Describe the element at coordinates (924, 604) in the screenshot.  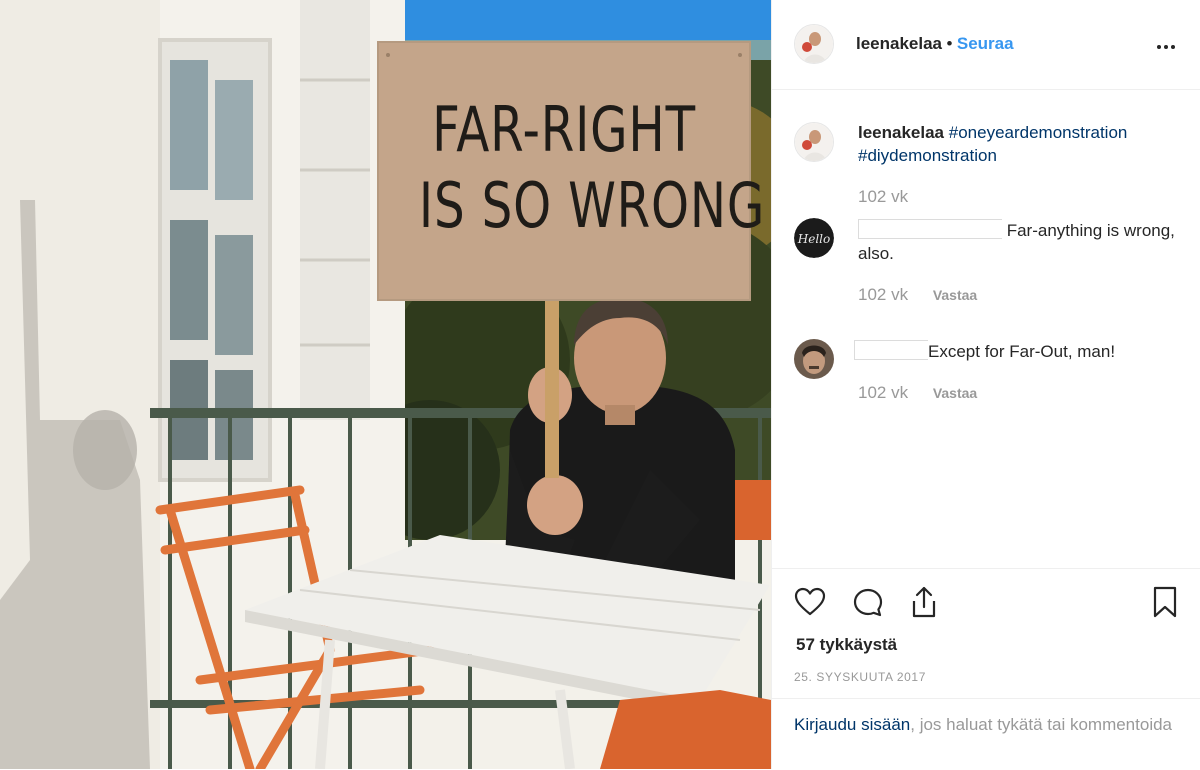
I see `share-icon` at that location.